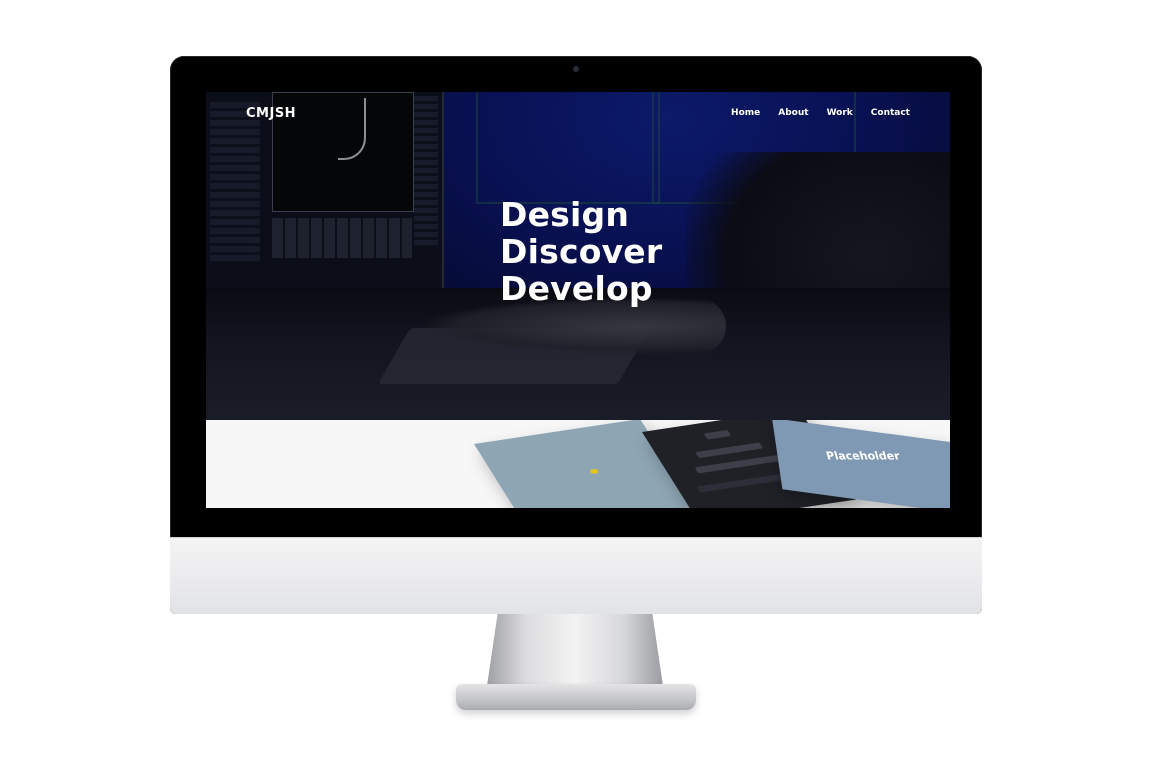 This screenshot has width=1152, height=768. What do you see at coordinates (745, 113) in the screenshot?
I see `nav-home: Home` at bounding box center [745, 113].